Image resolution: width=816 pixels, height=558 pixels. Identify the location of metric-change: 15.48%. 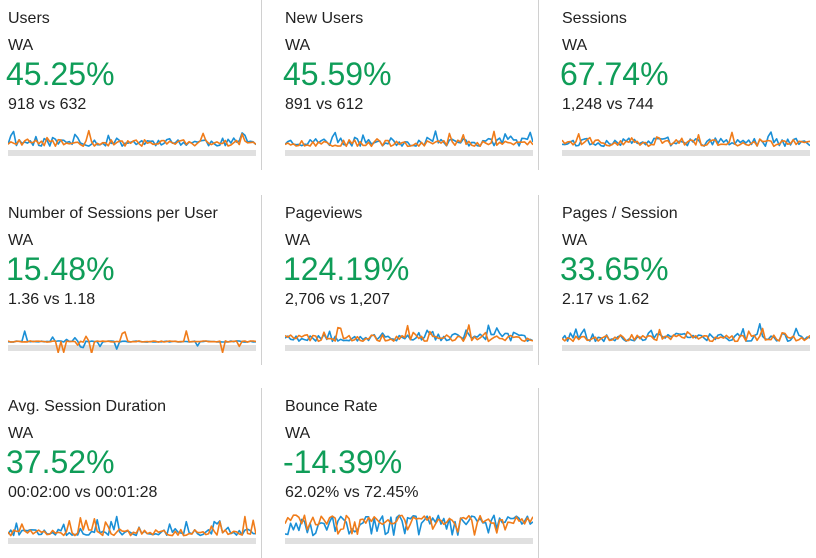
(60, 269).